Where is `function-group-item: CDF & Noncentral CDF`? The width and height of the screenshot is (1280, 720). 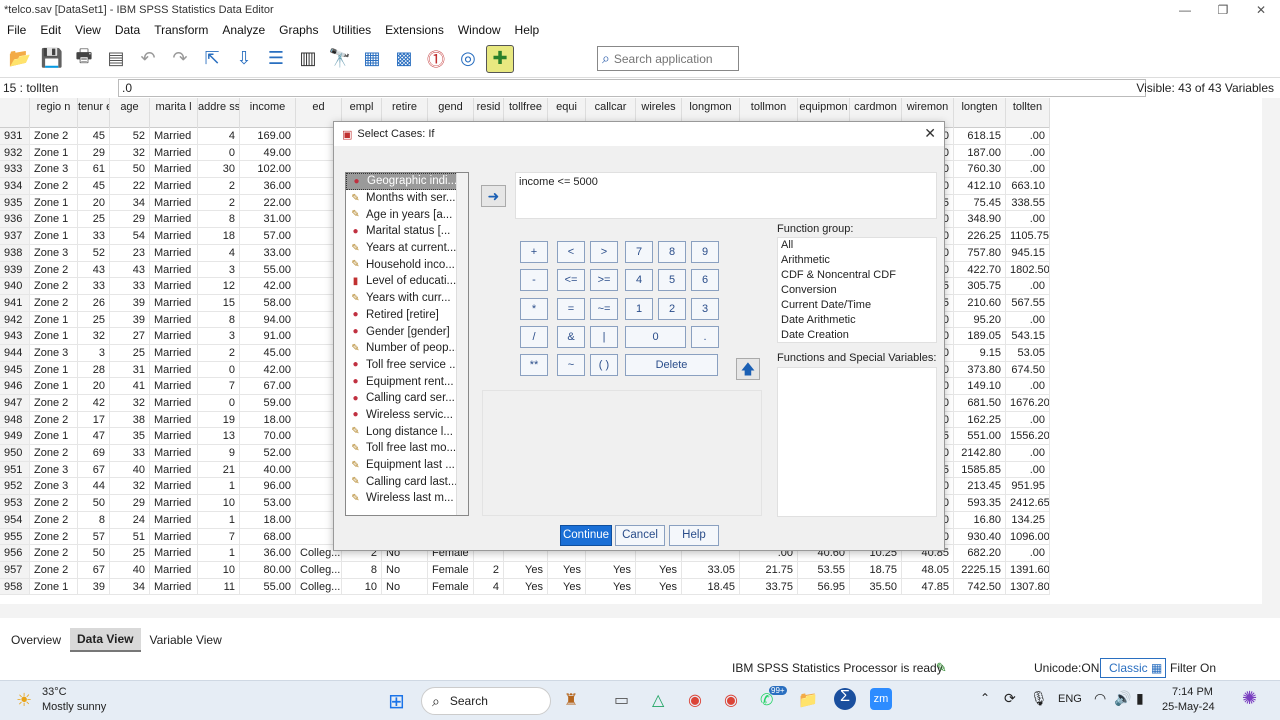 function-group-item: CDF & Noncentral CDF is located at coordinates (857, 275).